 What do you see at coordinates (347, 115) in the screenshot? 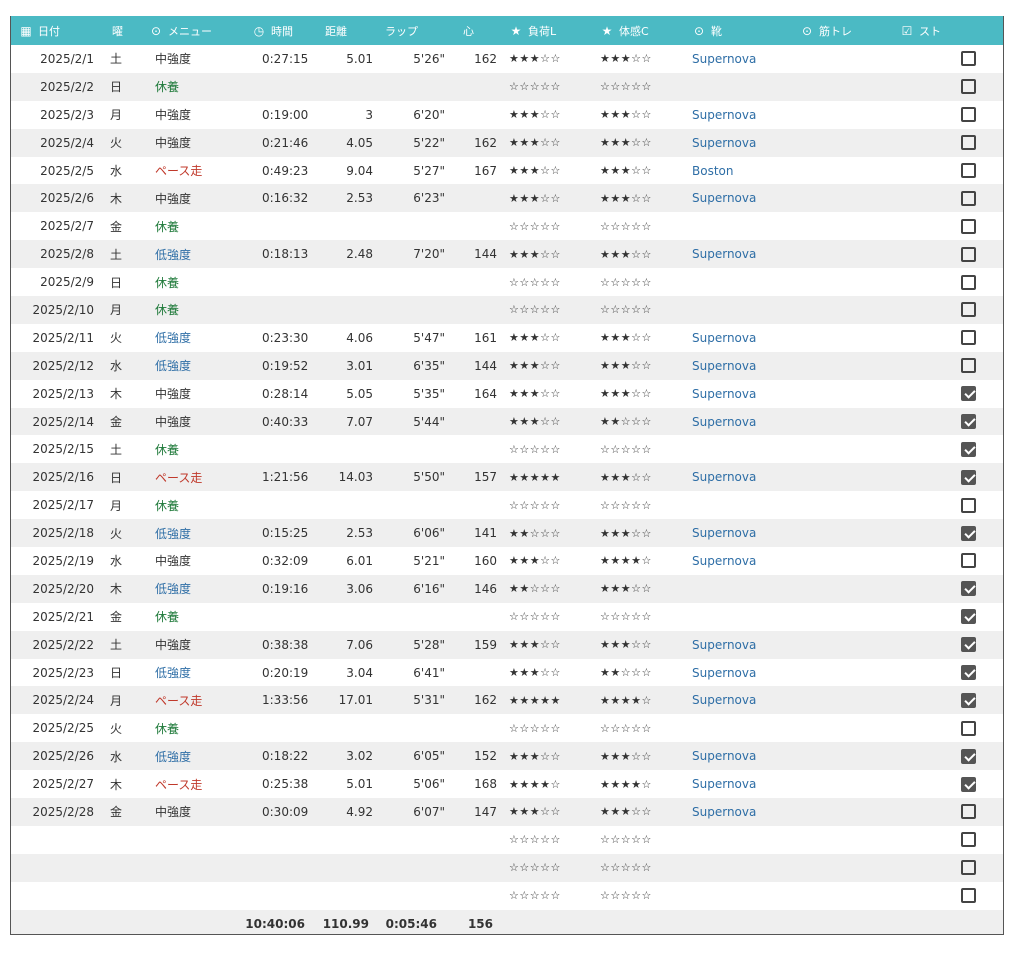
I see `distance-cell: 3` at bounding box center [347, 115].